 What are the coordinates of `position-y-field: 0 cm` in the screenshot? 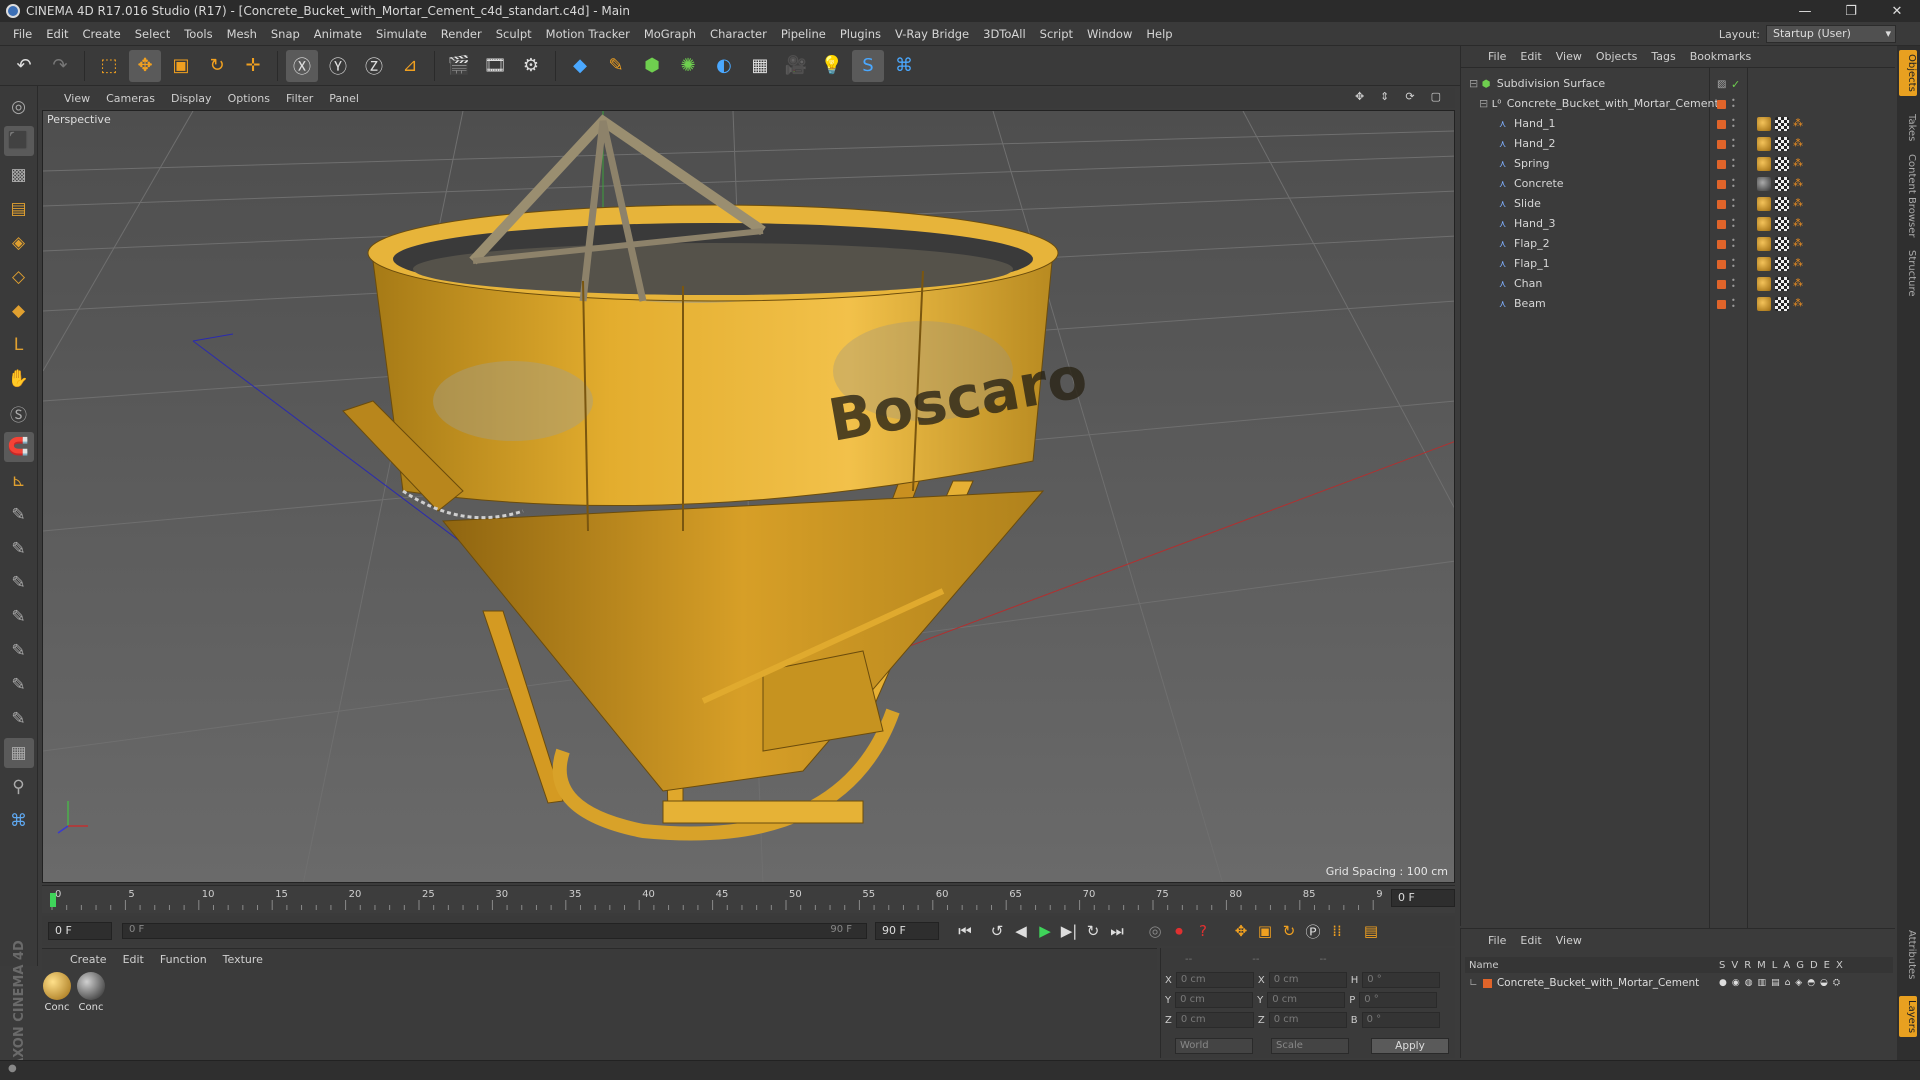 It's located at (1214, 1000).